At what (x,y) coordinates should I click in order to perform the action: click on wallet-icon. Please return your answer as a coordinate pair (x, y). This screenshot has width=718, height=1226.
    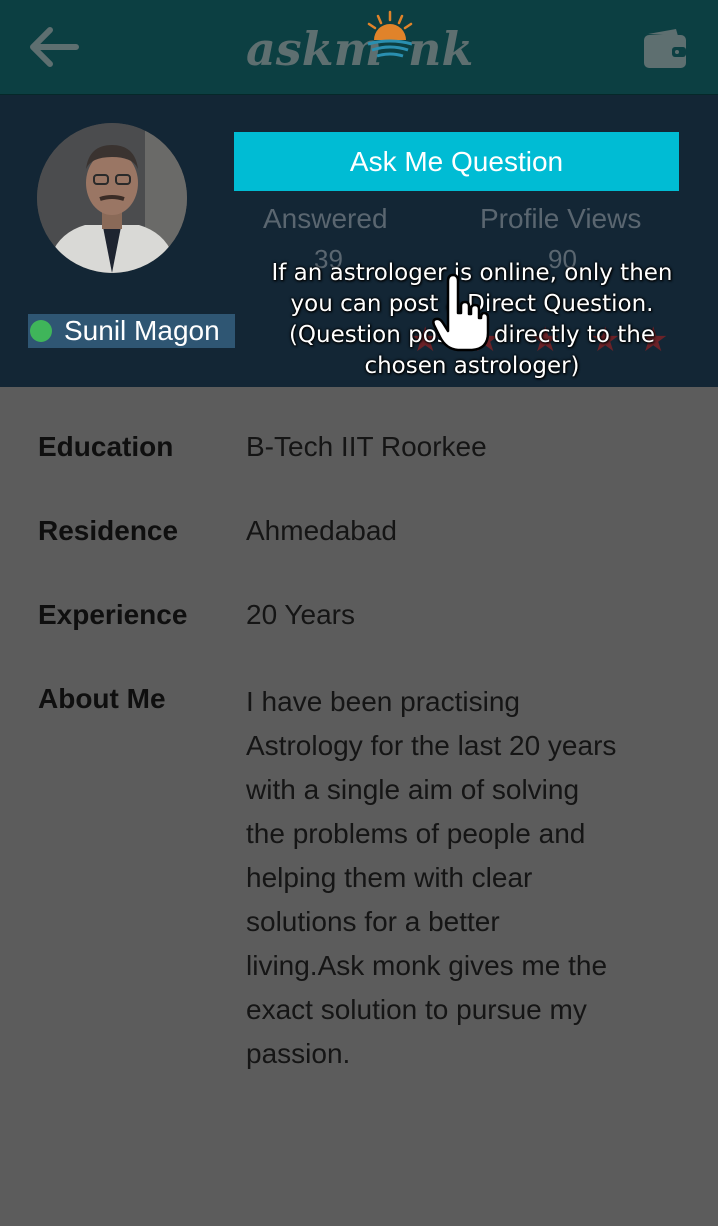
    Looking at the image, I should click on (665, 48).